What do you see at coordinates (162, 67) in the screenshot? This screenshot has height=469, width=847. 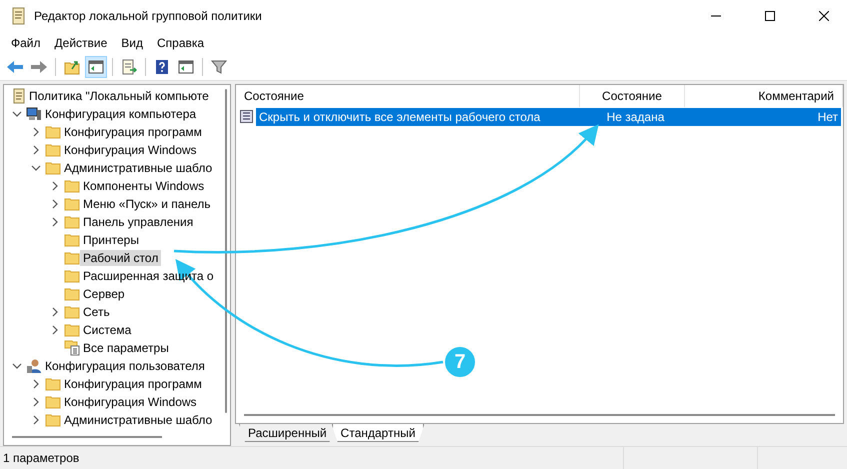 I see `help-icon` at bounding box center [162, 67].